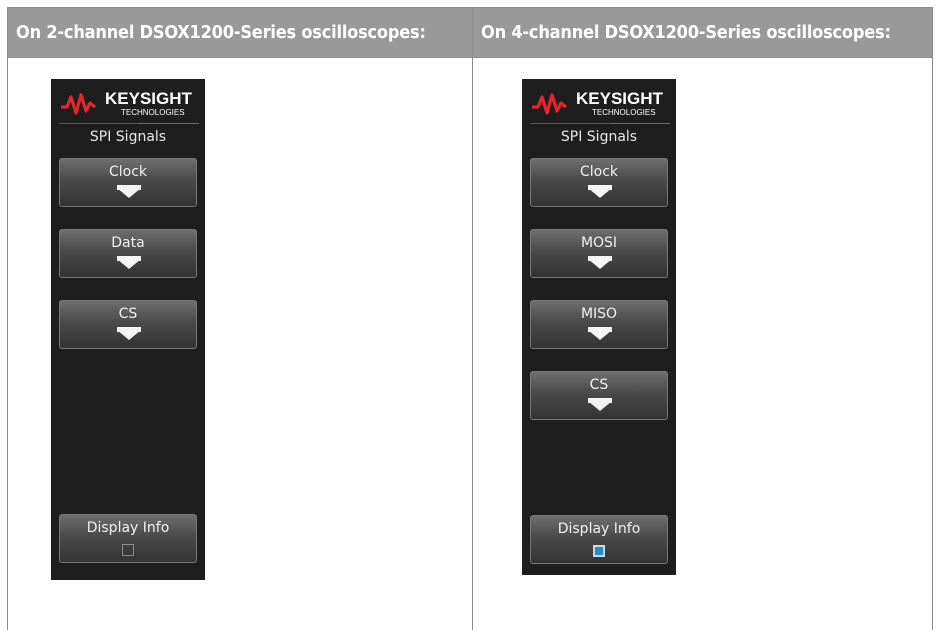  I want to click on data-softkey: Data, so click(128, 253).